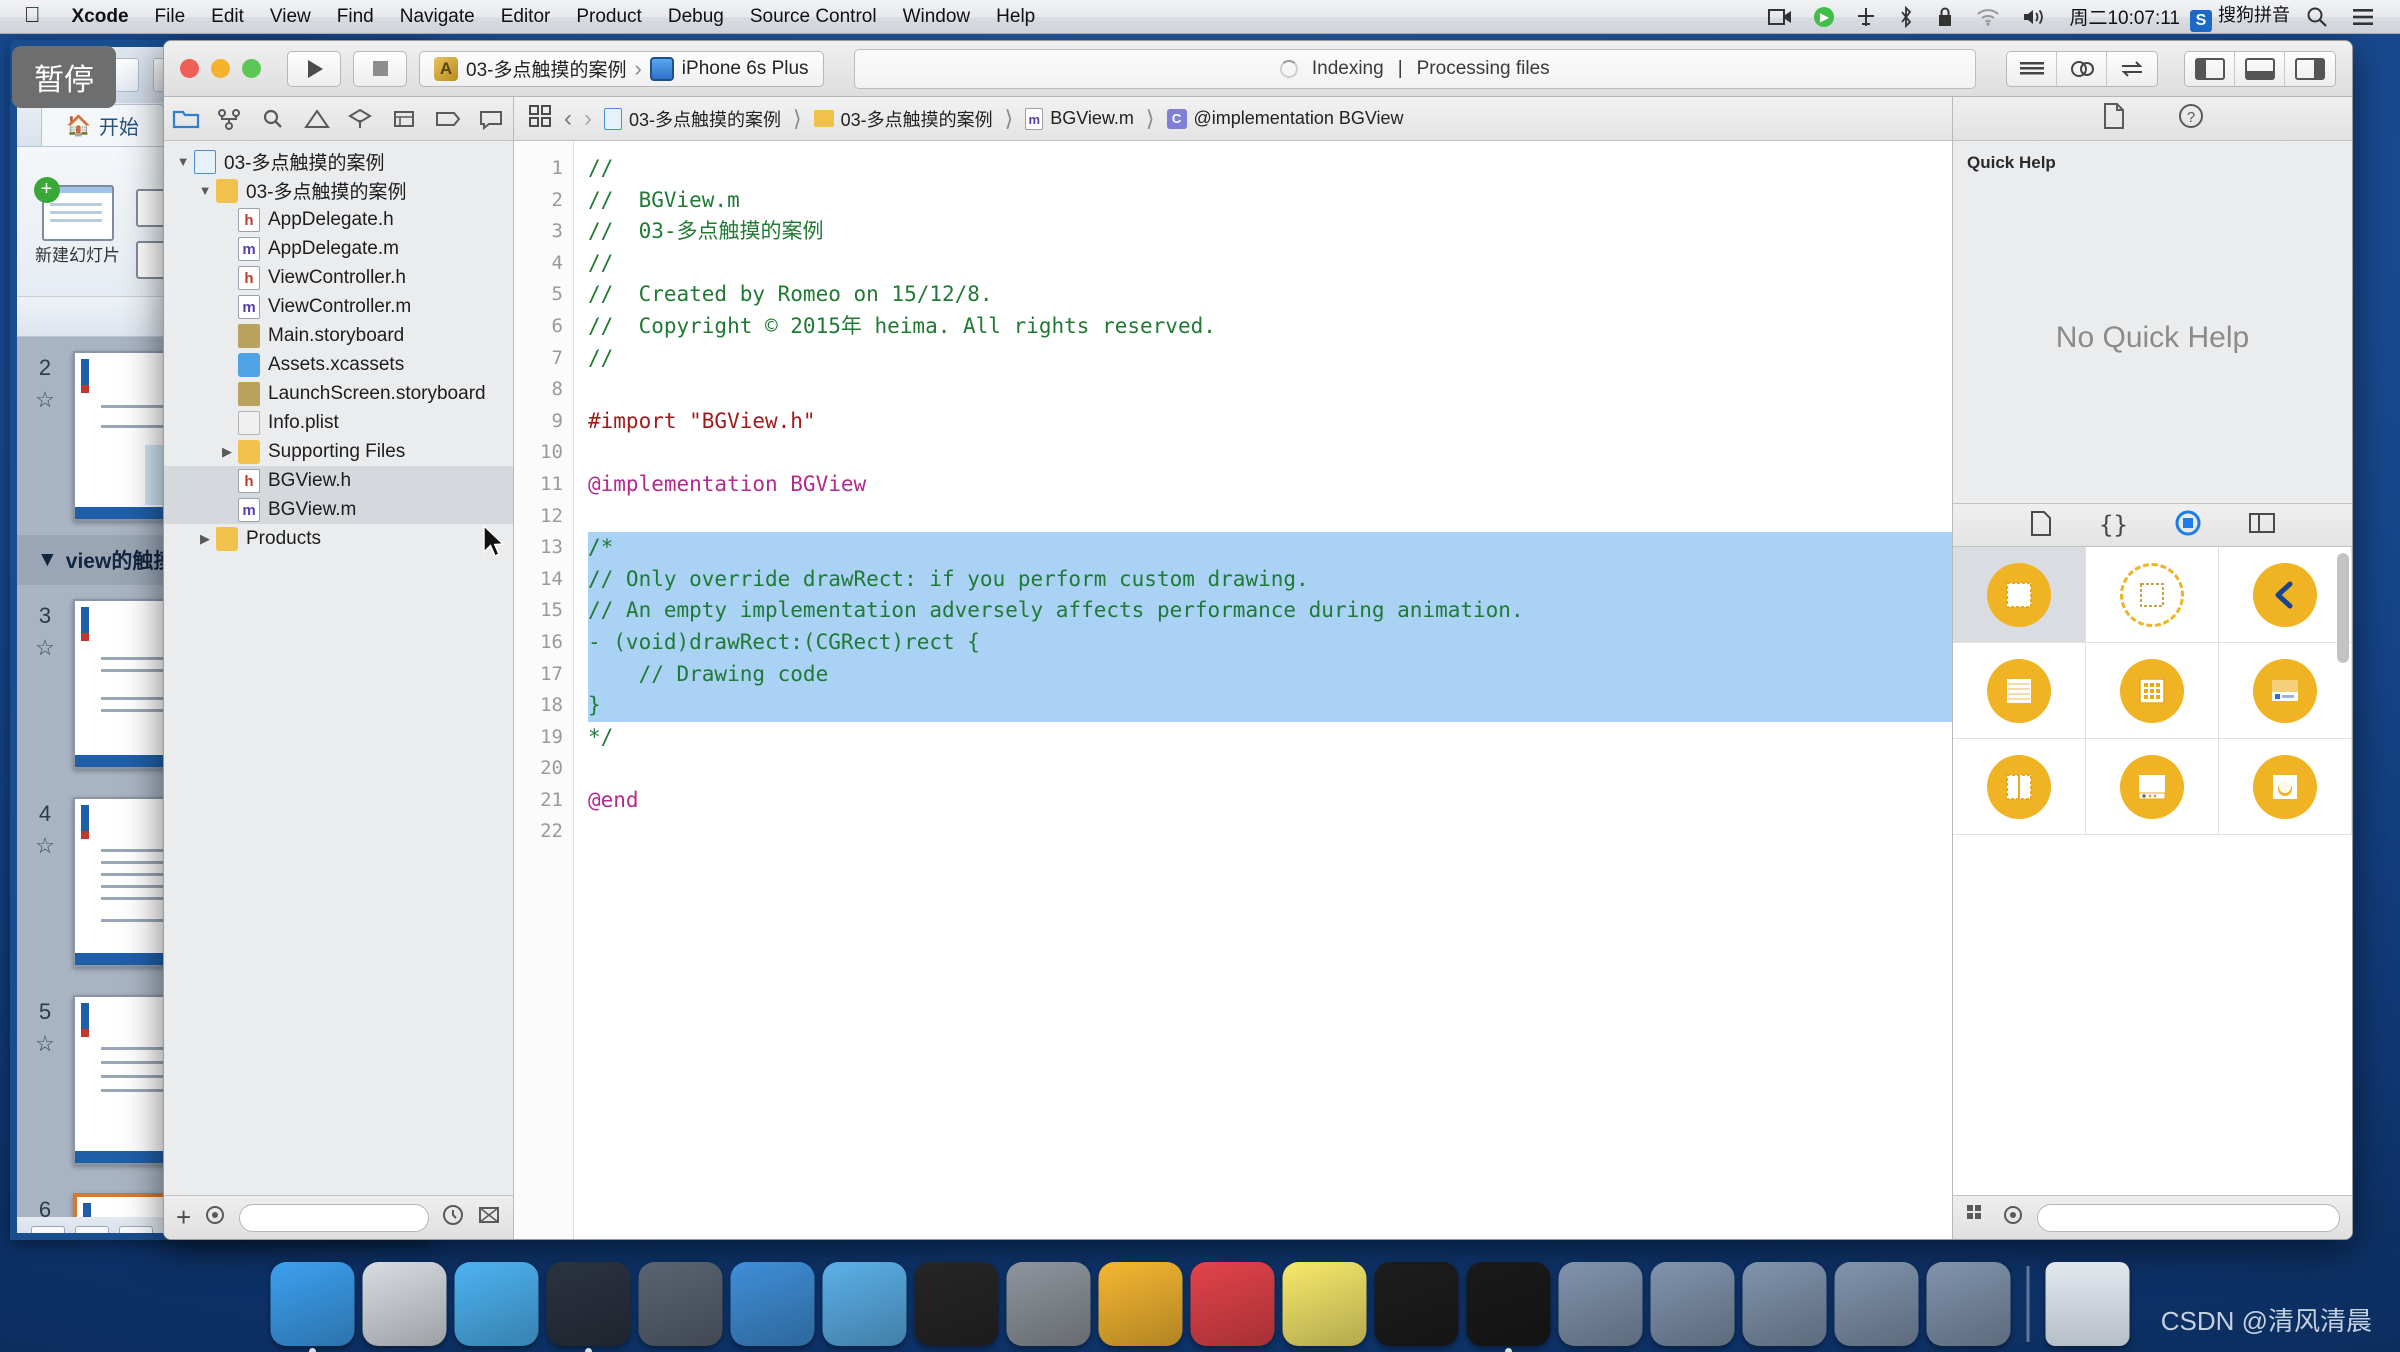 This screenshot has width=2400, height=1352. What do you see at coordinates (692, 119) in the screenshot?
I see `breadcrumb-project: 03-多点触摸的案例` at bounding box center [692, 119].